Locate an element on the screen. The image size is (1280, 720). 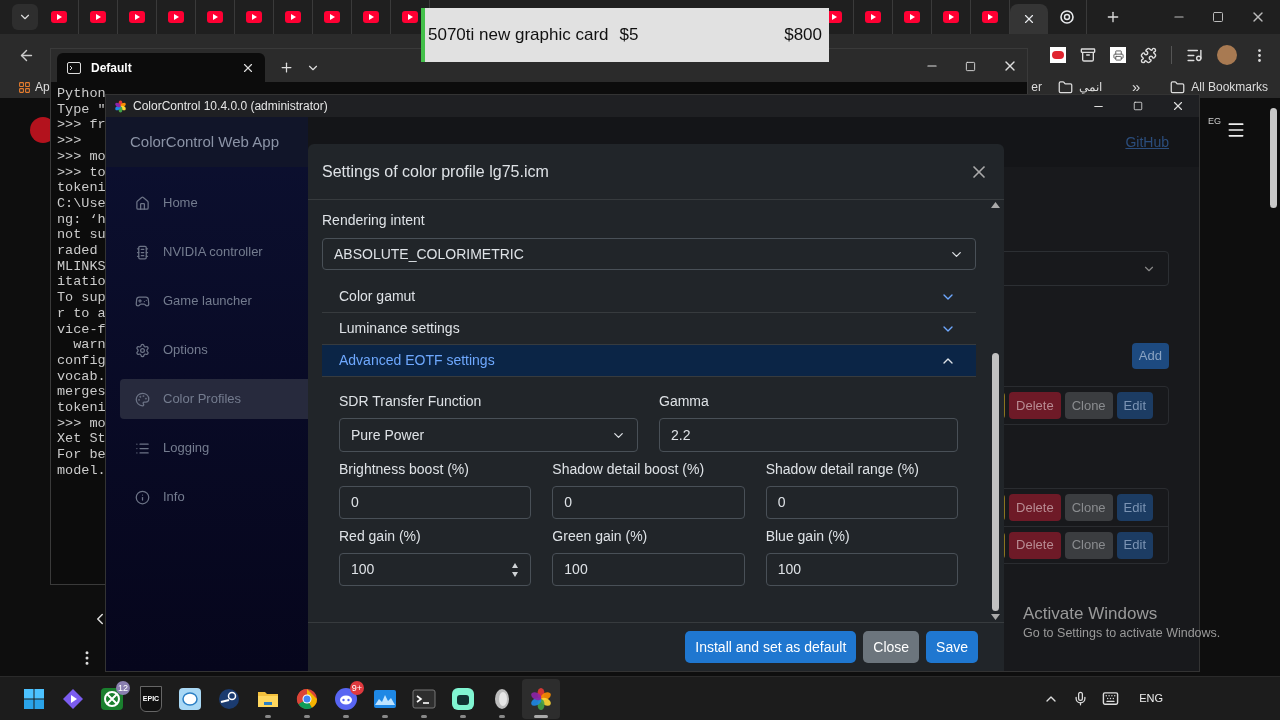
terminal-line: >>> fr is located at coordinates (81, 125).